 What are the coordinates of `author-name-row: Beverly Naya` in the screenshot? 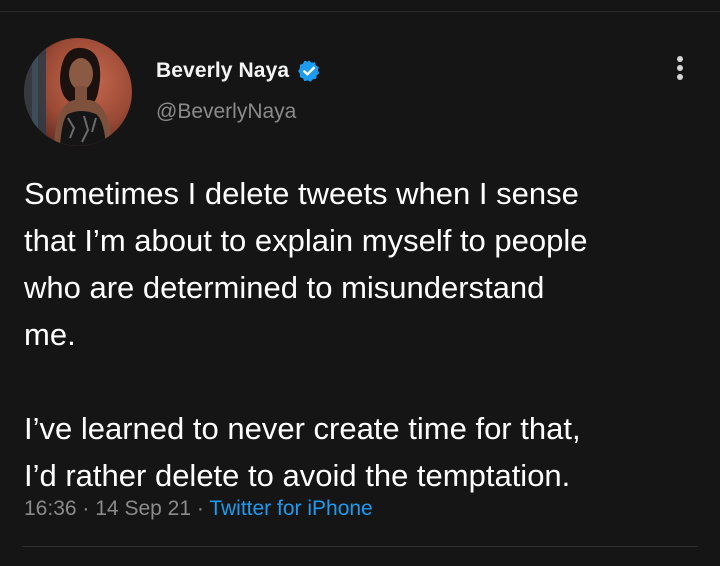 It's located at (238, 71).